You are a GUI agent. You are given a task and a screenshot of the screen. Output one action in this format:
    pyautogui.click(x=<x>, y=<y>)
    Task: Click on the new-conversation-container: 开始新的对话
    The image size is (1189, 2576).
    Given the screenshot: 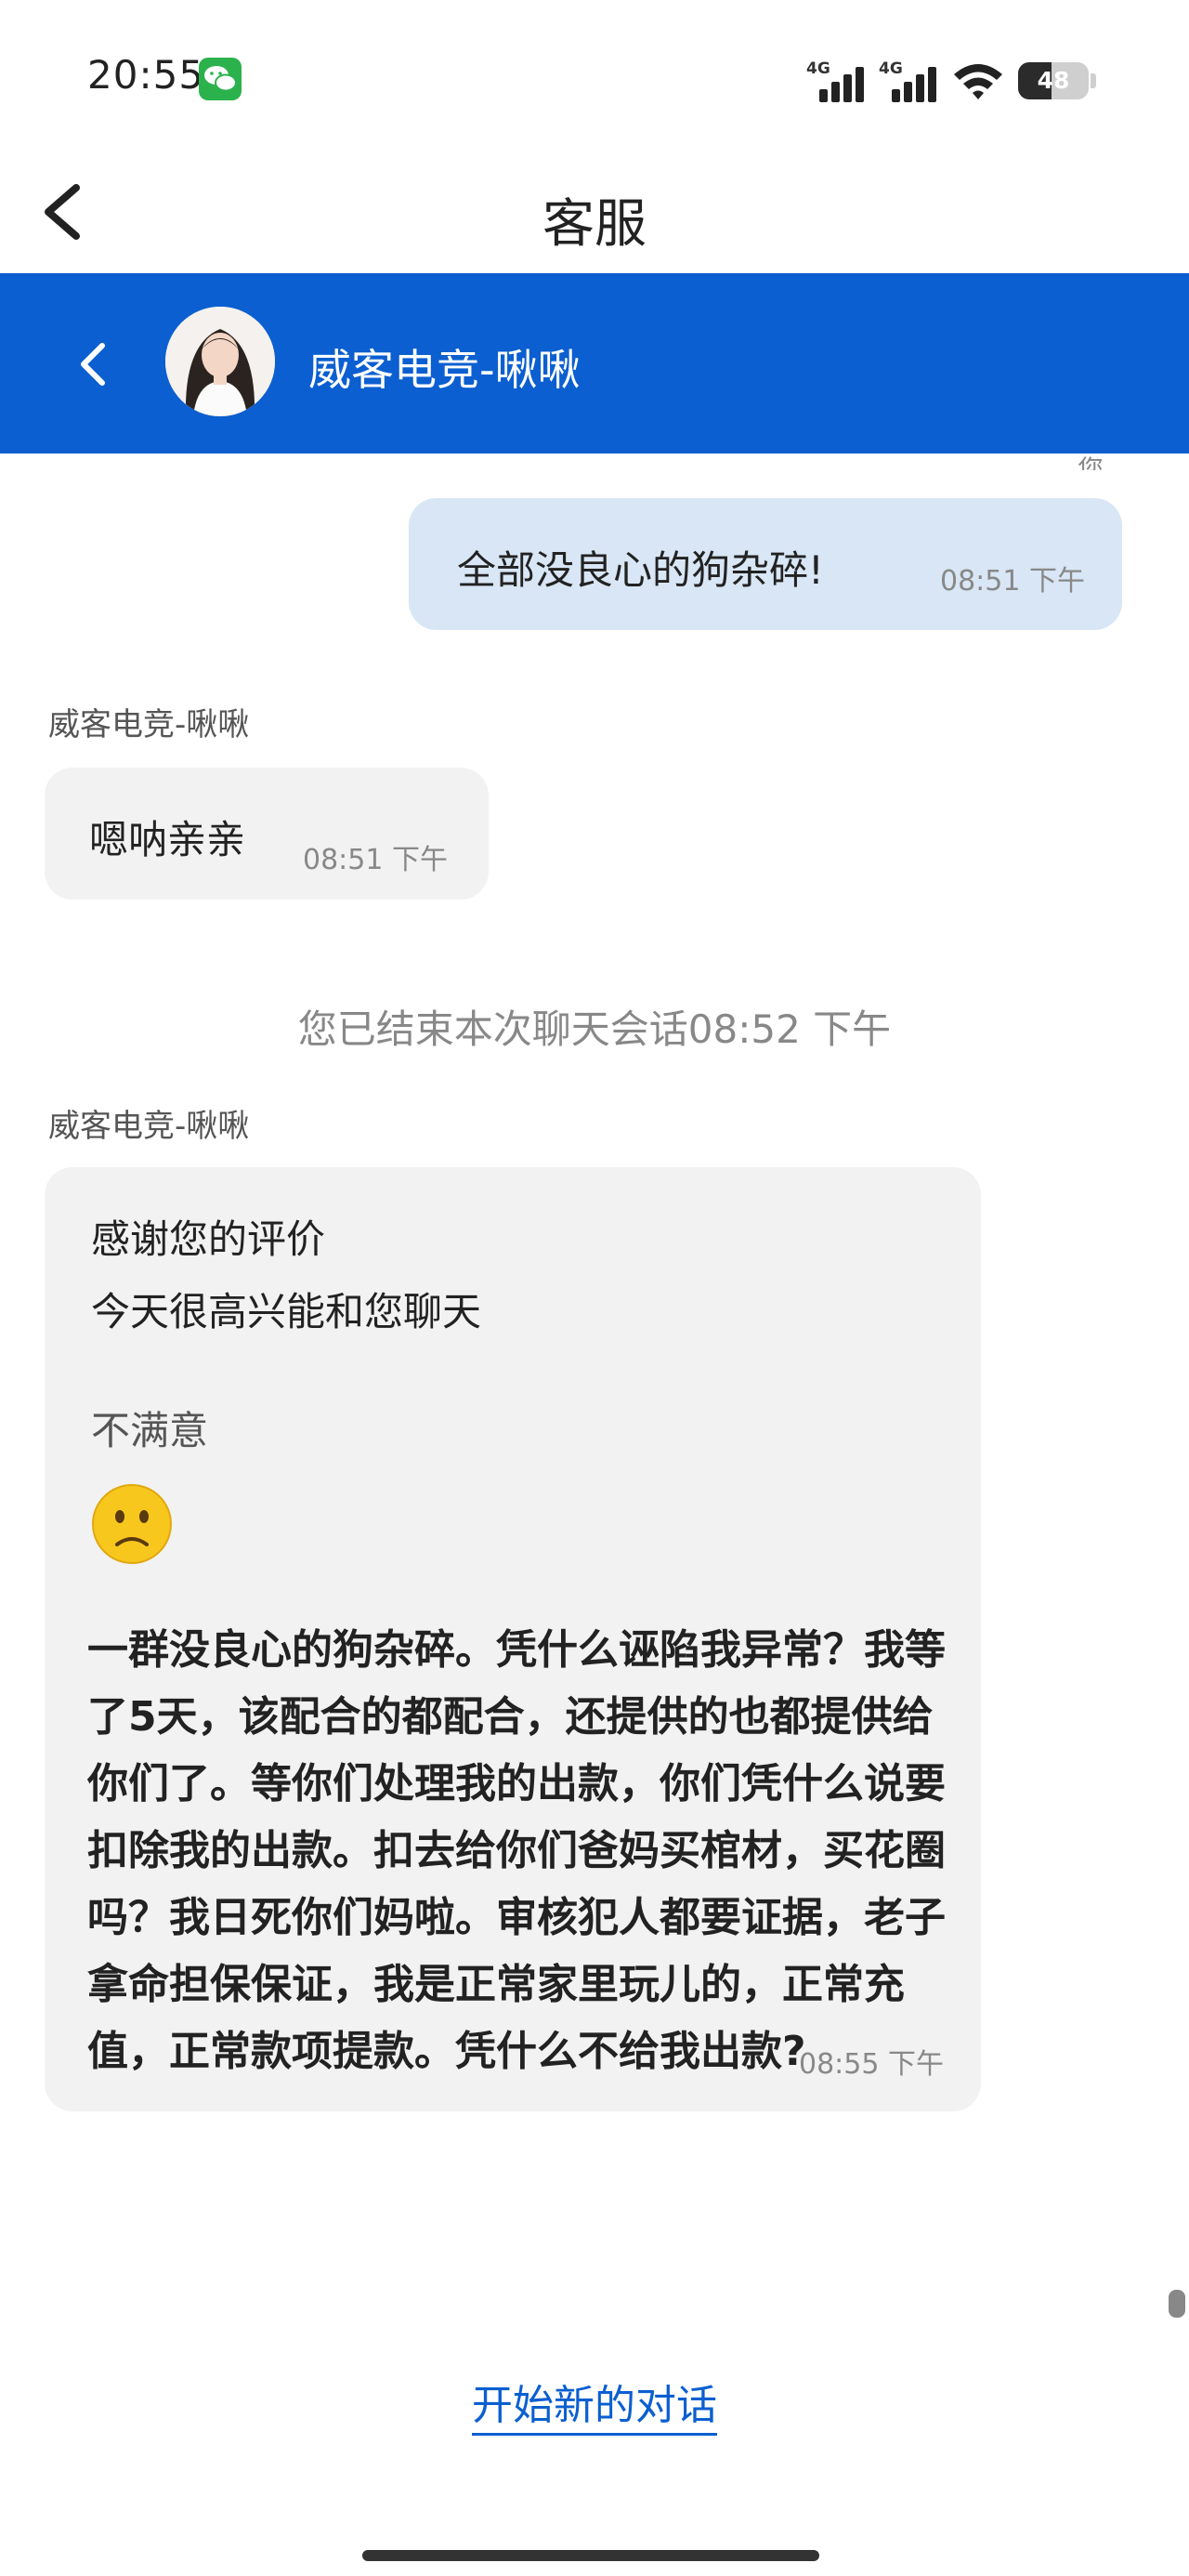 What is the action you would take?
    pyautogui.click(x=594, y=2404)
    